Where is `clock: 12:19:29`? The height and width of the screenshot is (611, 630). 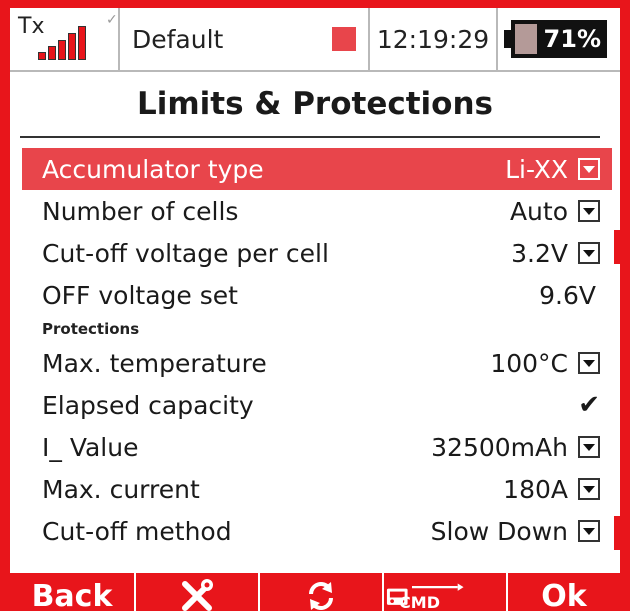
clock: 12:19:29 is located at coordinates (434, 39).